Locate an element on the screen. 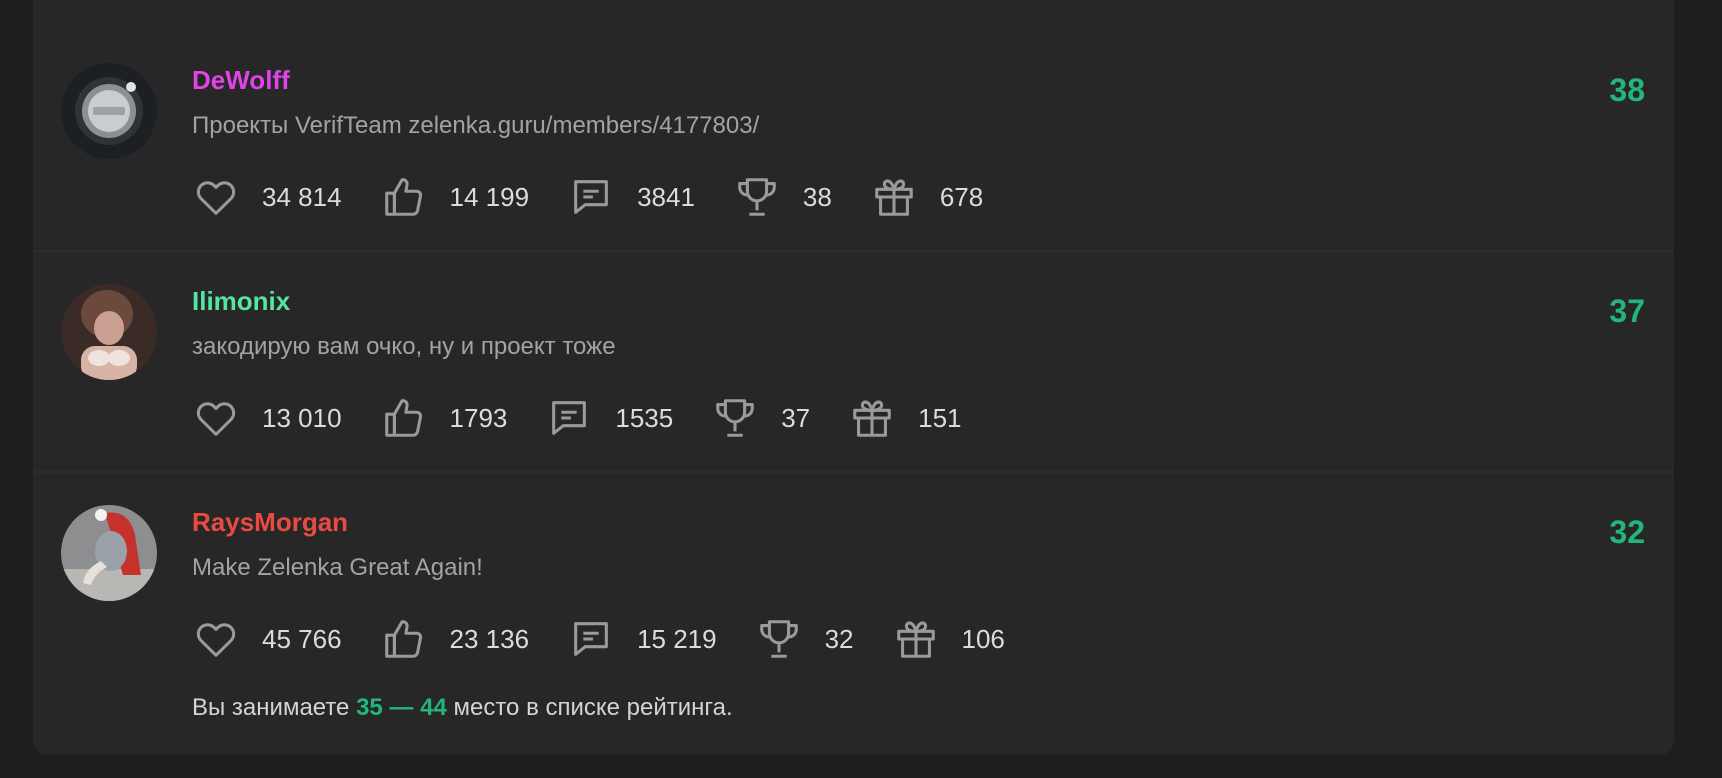 The width and height of the screenshot is (1722, 778). messages-count: 1535 is located at coordinates (644, 418).